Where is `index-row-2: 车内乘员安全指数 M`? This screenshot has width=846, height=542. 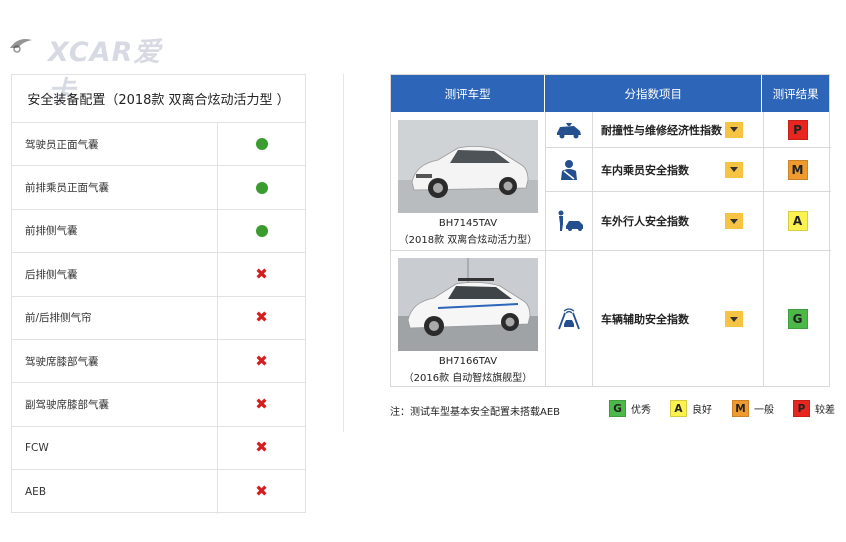 index-row-2: 车内乘员安全指数 M is located at coordinates (688, 169).